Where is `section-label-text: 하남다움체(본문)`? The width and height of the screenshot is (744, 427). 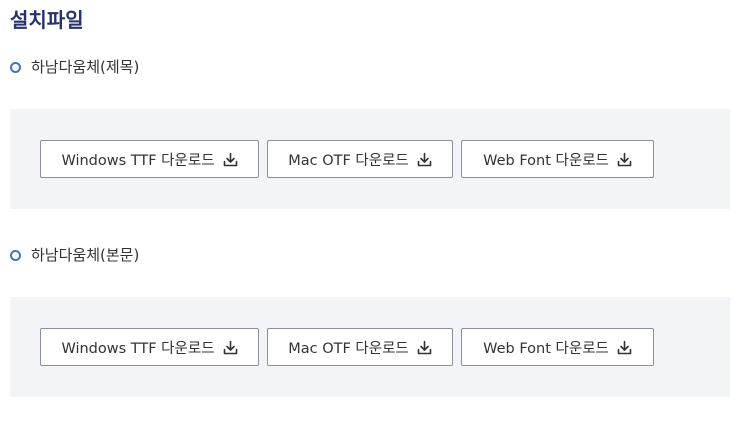 section-label-text: 하남다움체(본문) is located at coordinates (85, 255).